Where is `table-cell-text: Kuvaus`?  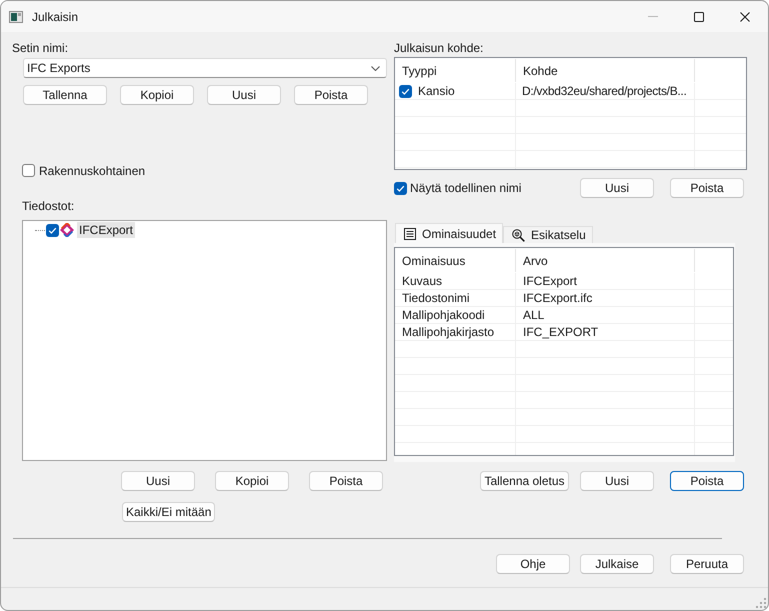 table-cell-text: Kuvaus is located at coordinates (422, 281).